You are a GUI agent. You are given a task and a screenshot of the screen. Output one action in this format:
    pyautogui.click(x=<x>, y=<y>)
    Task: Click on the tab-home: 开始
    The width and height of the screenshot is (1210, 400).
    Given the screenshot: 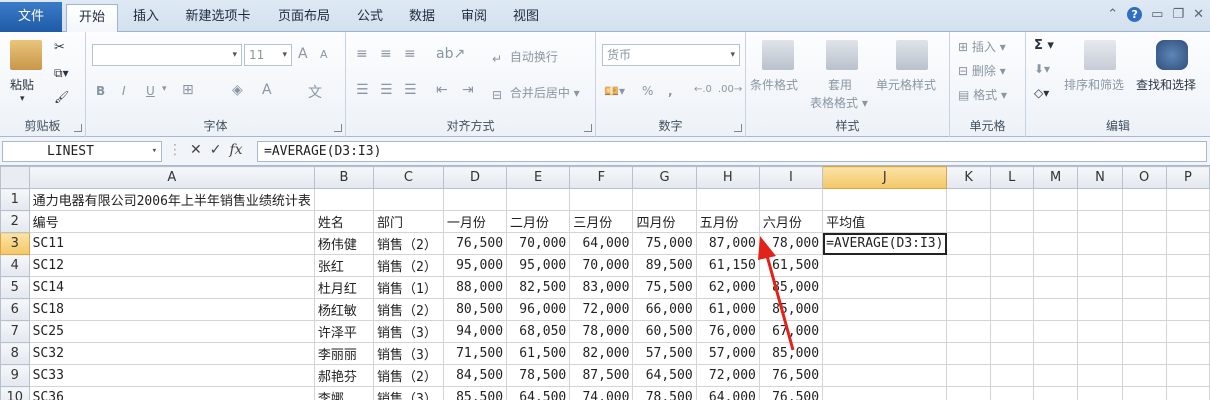 What is the action you would take?
    pyautogui.click(x=92, y=18)
    